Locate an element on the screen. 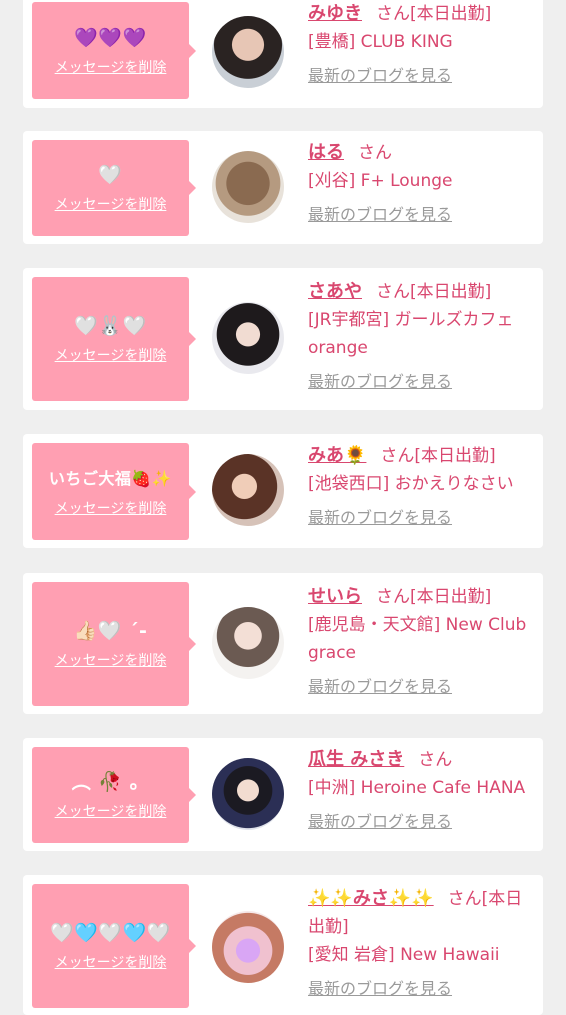 This screenshot has height=1015, width=566. message-bubble: 💜💜💜 メッセージを削除 is located at coordinates (114, 50).